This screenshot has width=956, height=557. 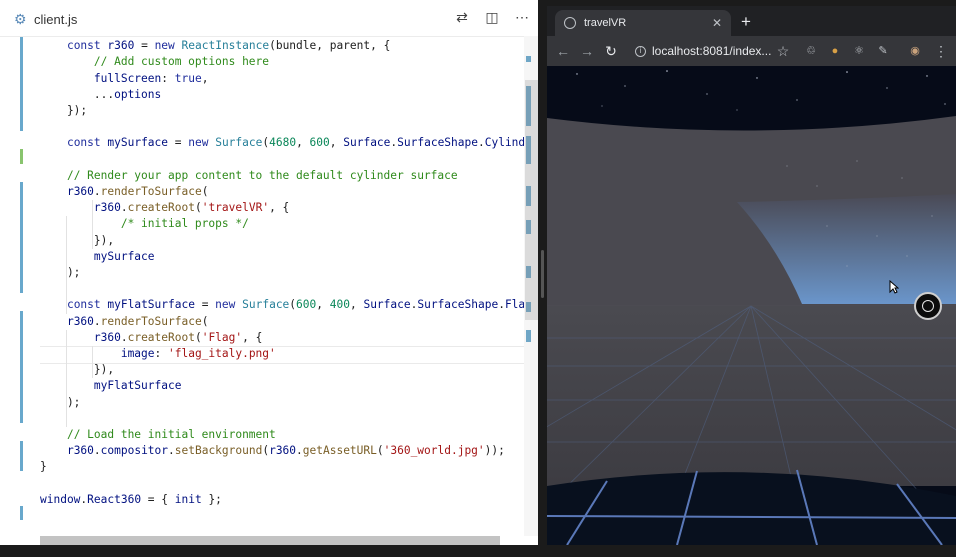 What do you see at coordinates (563, 51) in the screenshot?
I see `back-arrow-icon: ←` at bounding box center [563, 51].